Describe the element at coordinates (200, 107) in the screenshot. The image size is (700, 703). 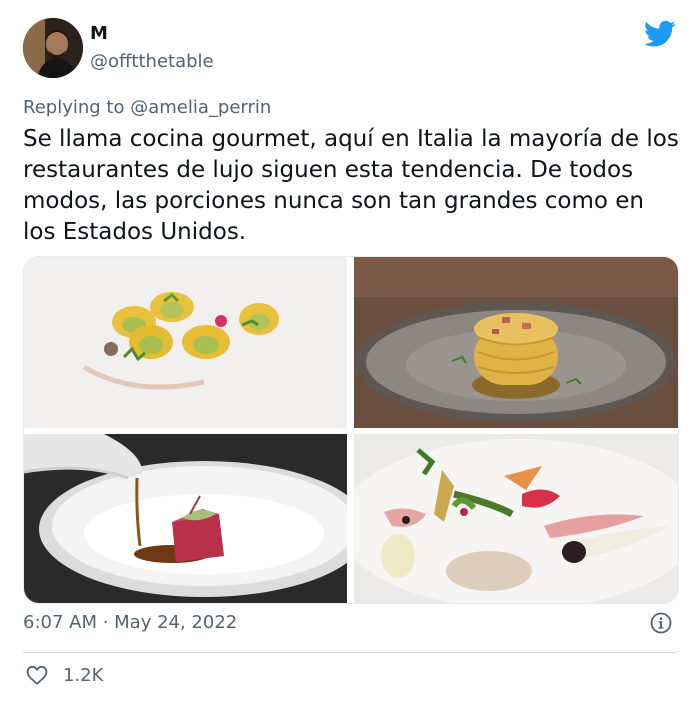
I see `reply-mention: @amelia_perrin` at that location.